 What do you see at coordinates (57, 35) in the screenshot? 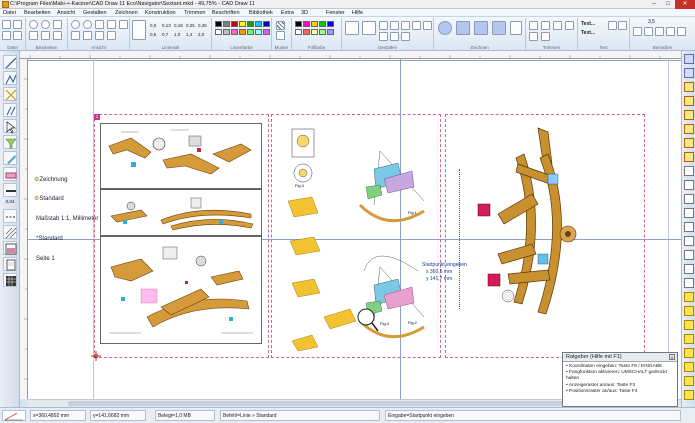
I see `delete-icon` at bounding box center [57, 35].